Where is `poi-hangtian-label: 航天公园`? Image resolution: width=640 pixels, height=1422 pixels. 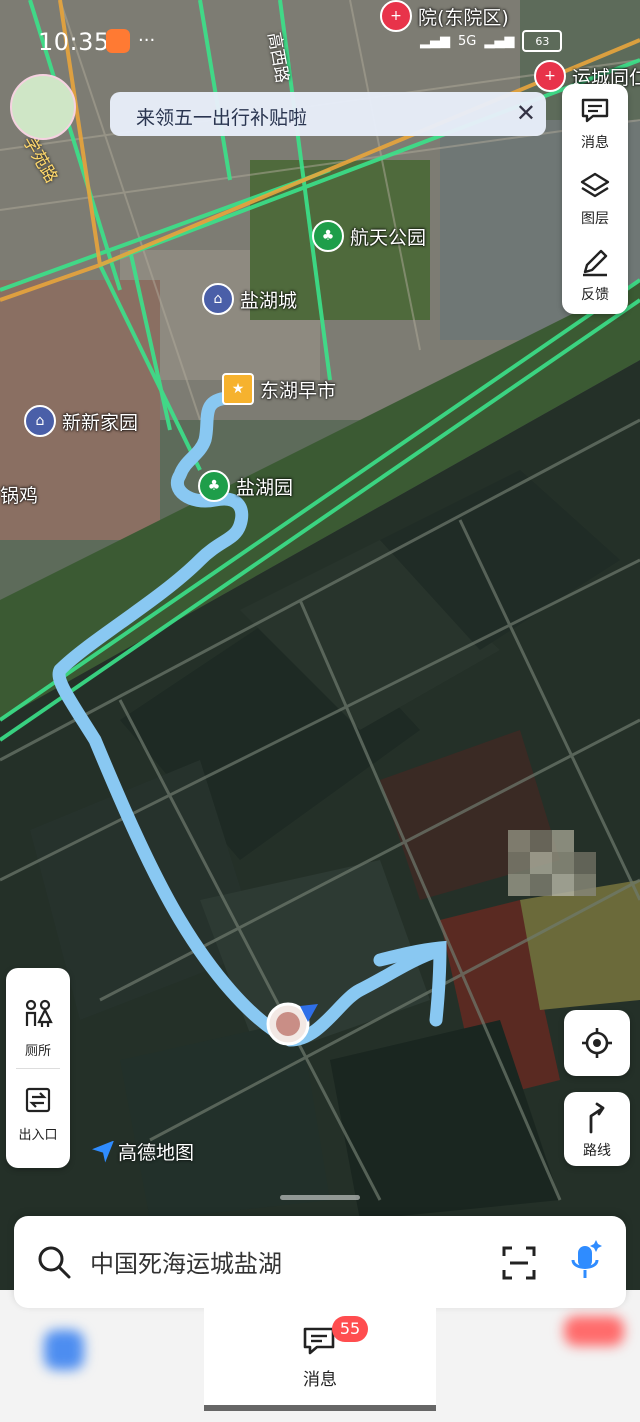 poi-hangtian-label: 航天公园 is located at coordinates (388, 237).